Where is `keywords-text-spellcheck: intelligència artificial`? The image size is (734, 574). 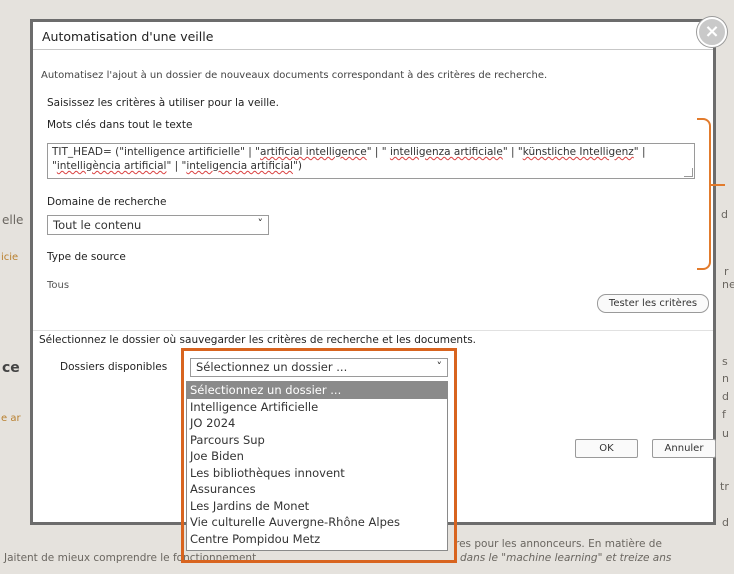 keywords-text-spellcheck: intelligència artificial is located at coordinates (111, 166).